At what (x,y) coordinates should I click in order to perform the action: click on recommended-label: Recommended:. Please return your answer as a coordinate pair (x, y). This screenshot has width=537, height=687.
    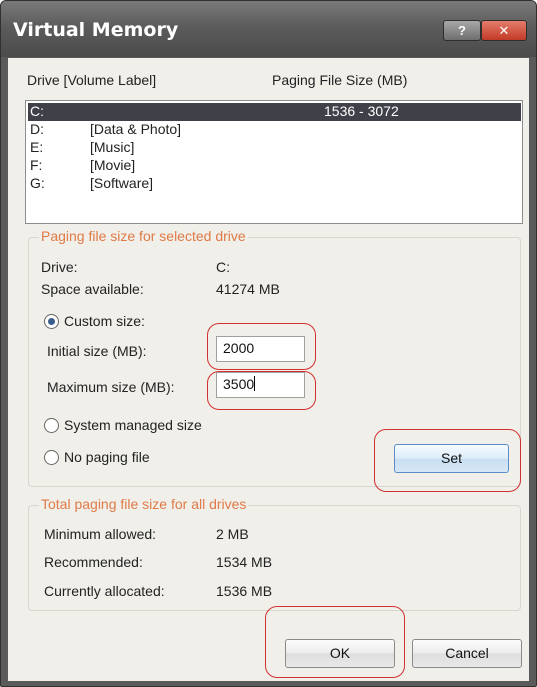
    Looking at the image, I should click on (93, 562).